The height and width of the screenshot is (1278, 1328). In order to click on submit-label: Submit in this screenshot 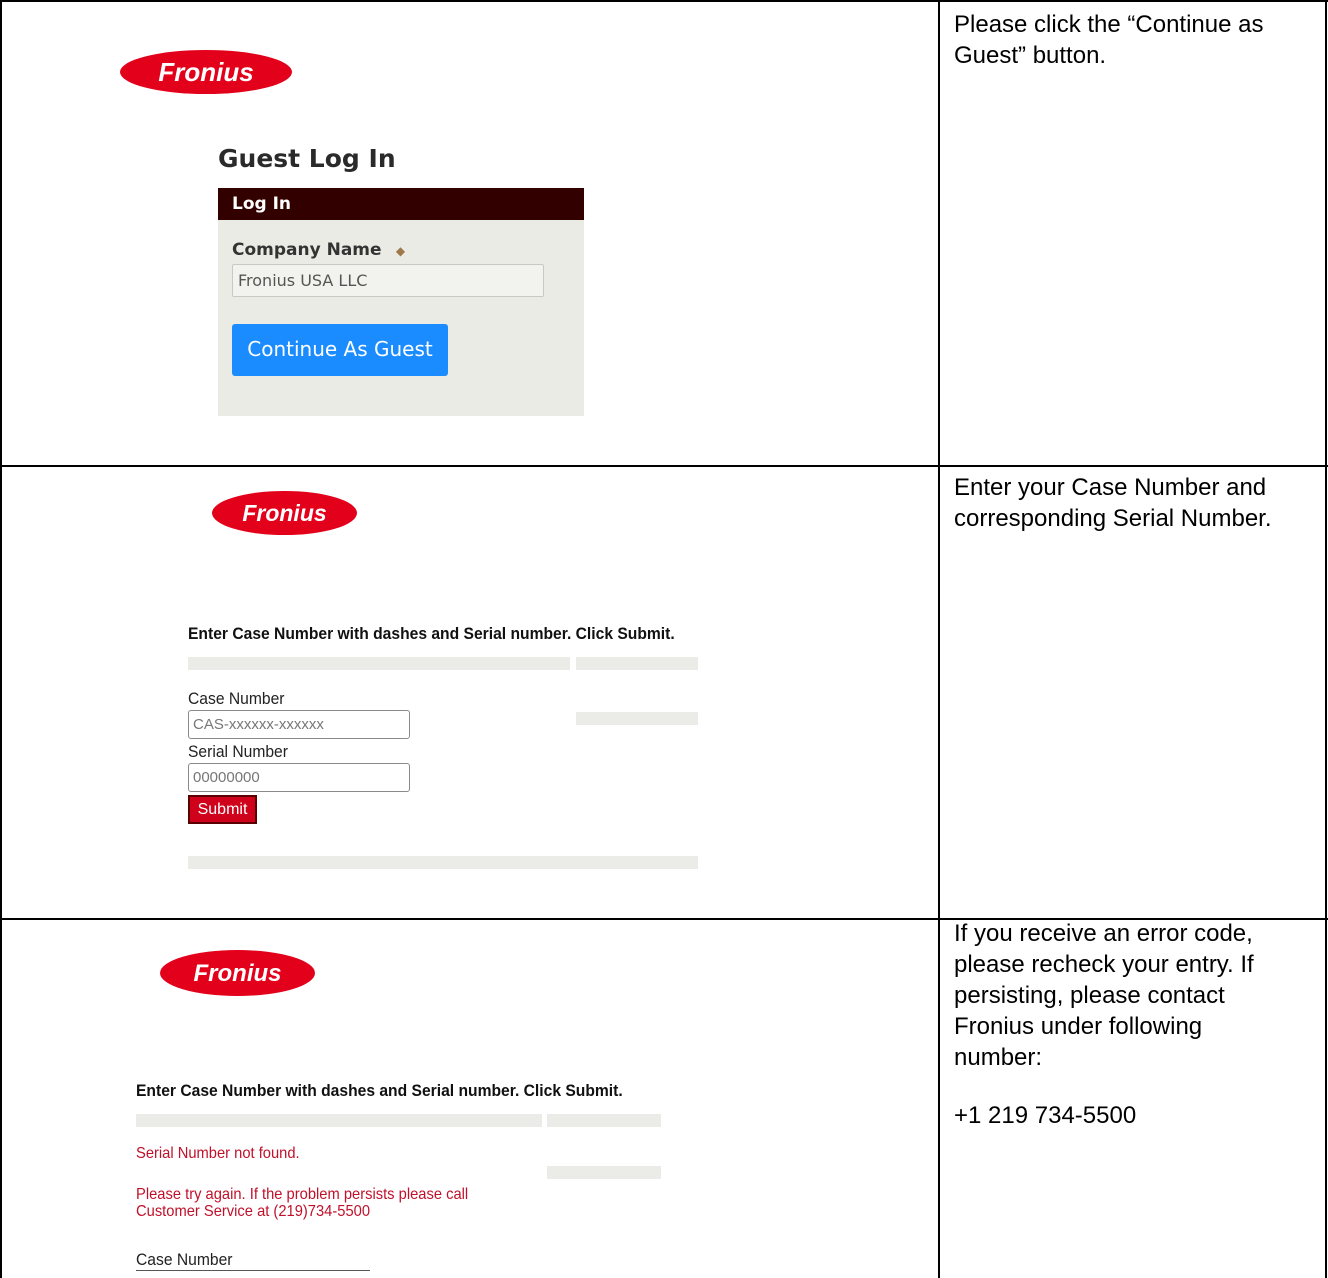, I will do `click(222, 809)`.